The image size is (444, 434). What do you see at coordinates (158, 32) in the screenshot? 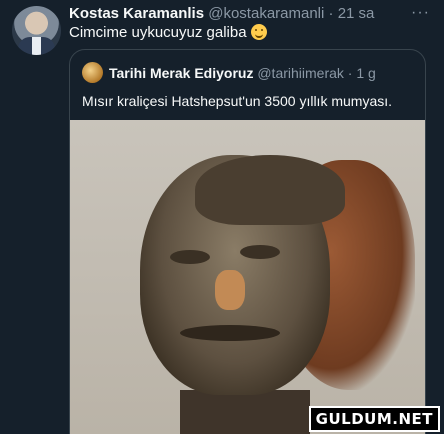
I see `tweet-text-content: Cimcime uykucuyuz galiba` at bounding box center [158, 32].